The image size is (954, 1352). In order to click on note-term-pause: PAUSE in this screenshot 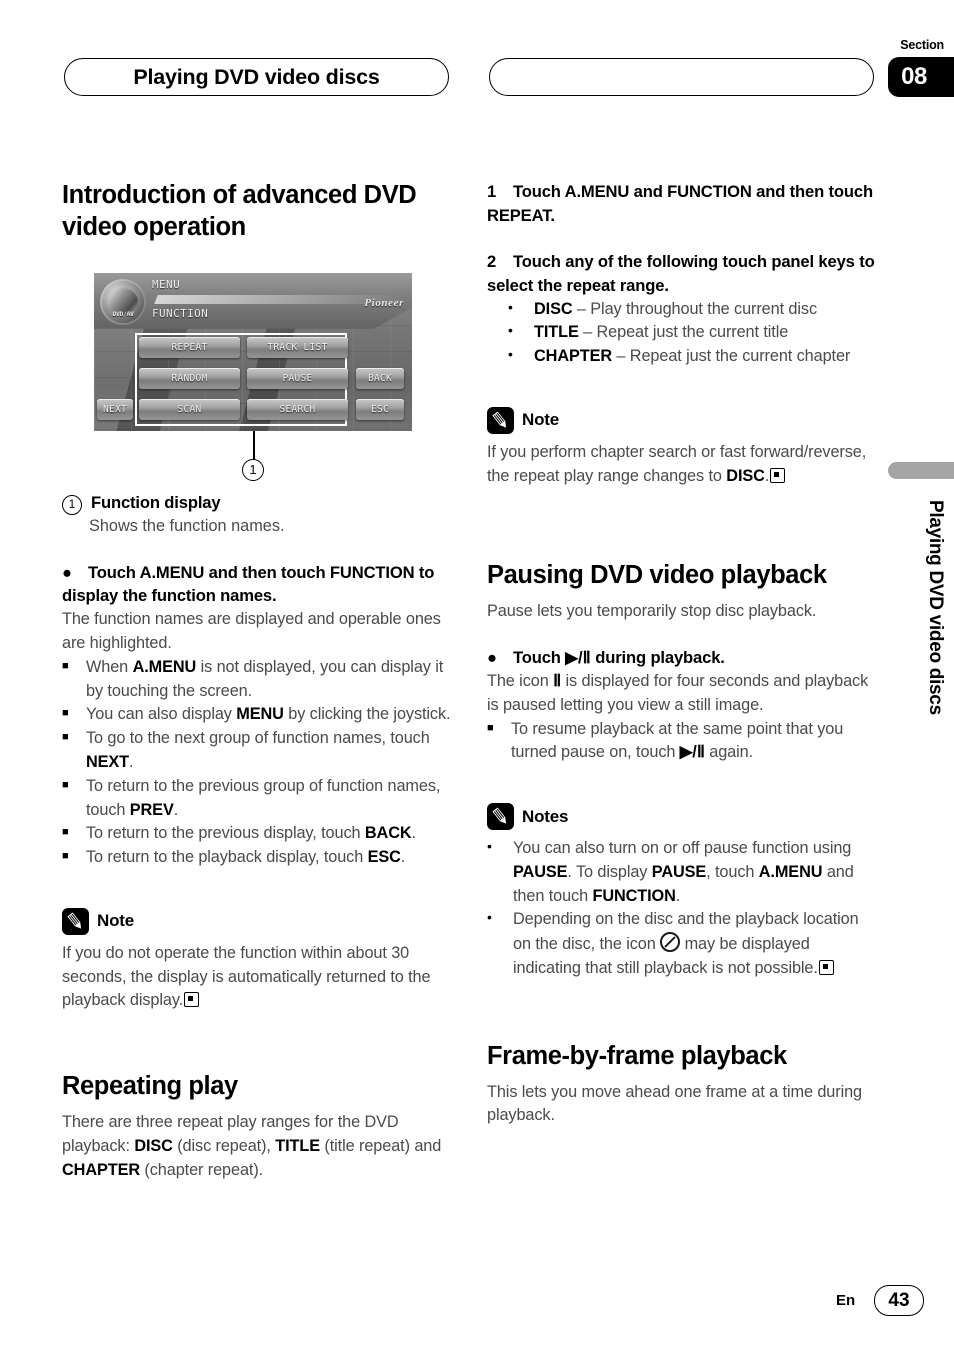, I will do `click(540, 871)`.